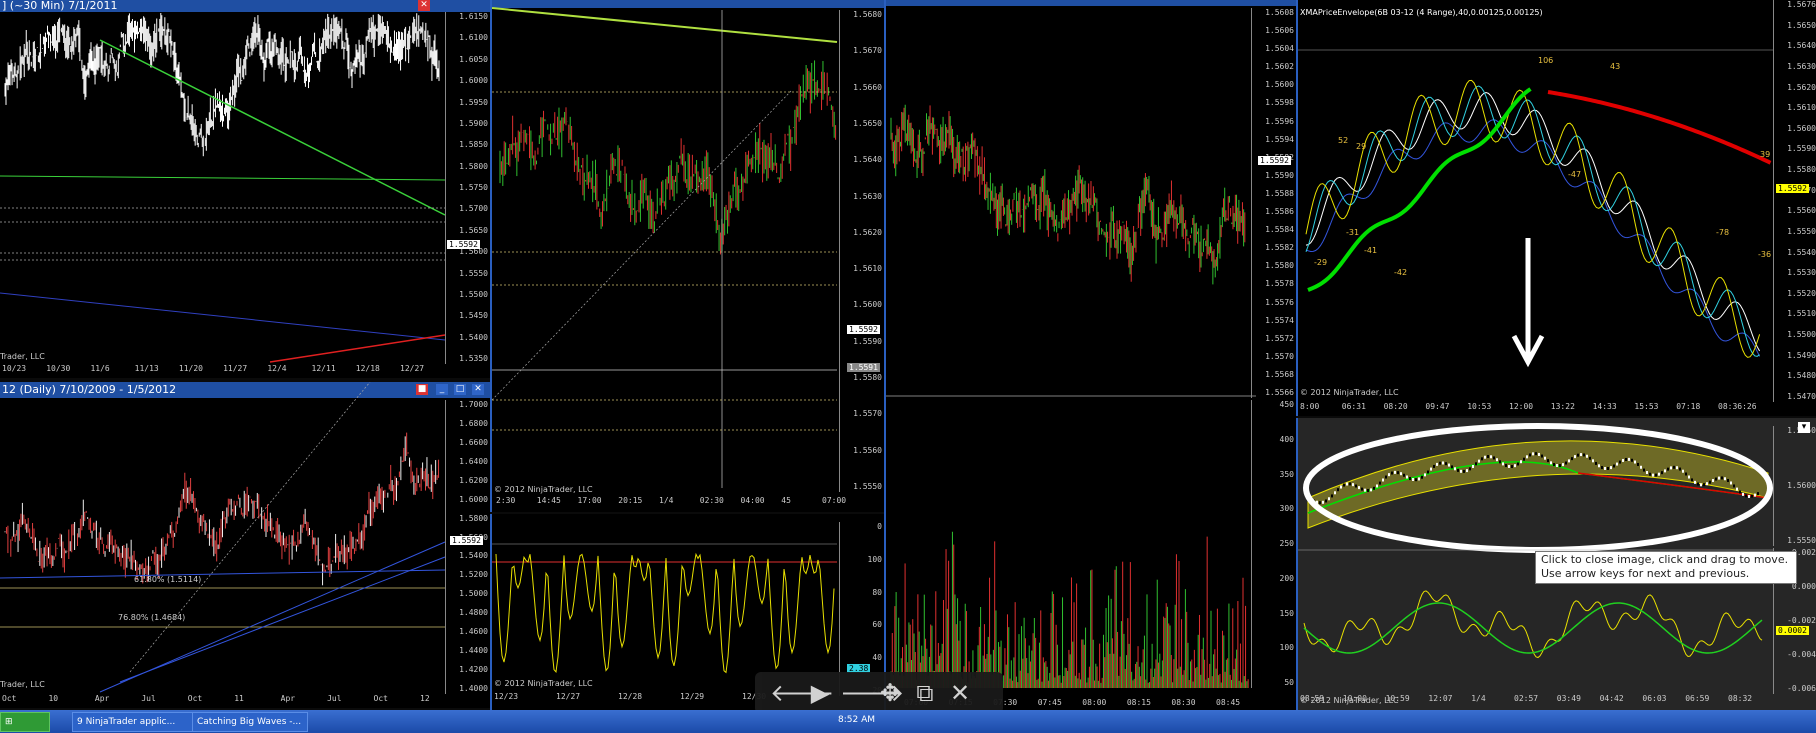  What do you see at coordinates (1353, 232) in the screenshot?
I see `swing-annotation: -31` at bounding box center [1353, 232].